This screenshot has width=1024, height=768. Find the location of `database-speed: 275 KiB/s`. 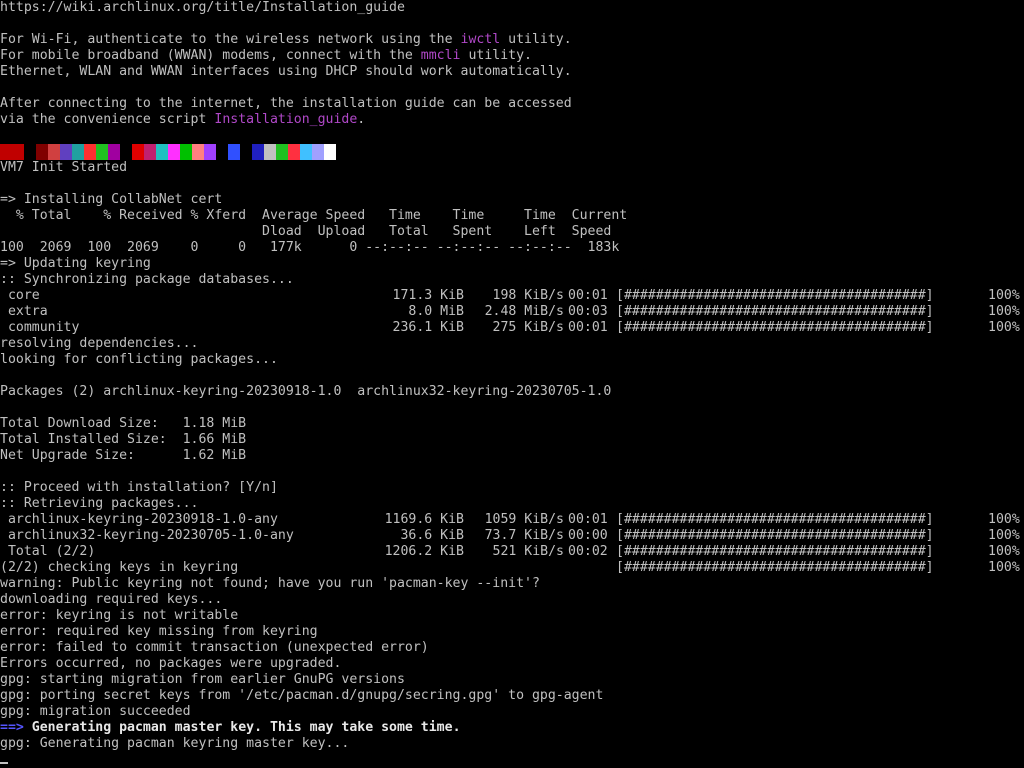

database-speed: 275 KiB/s is located at coordinates (528, 327).